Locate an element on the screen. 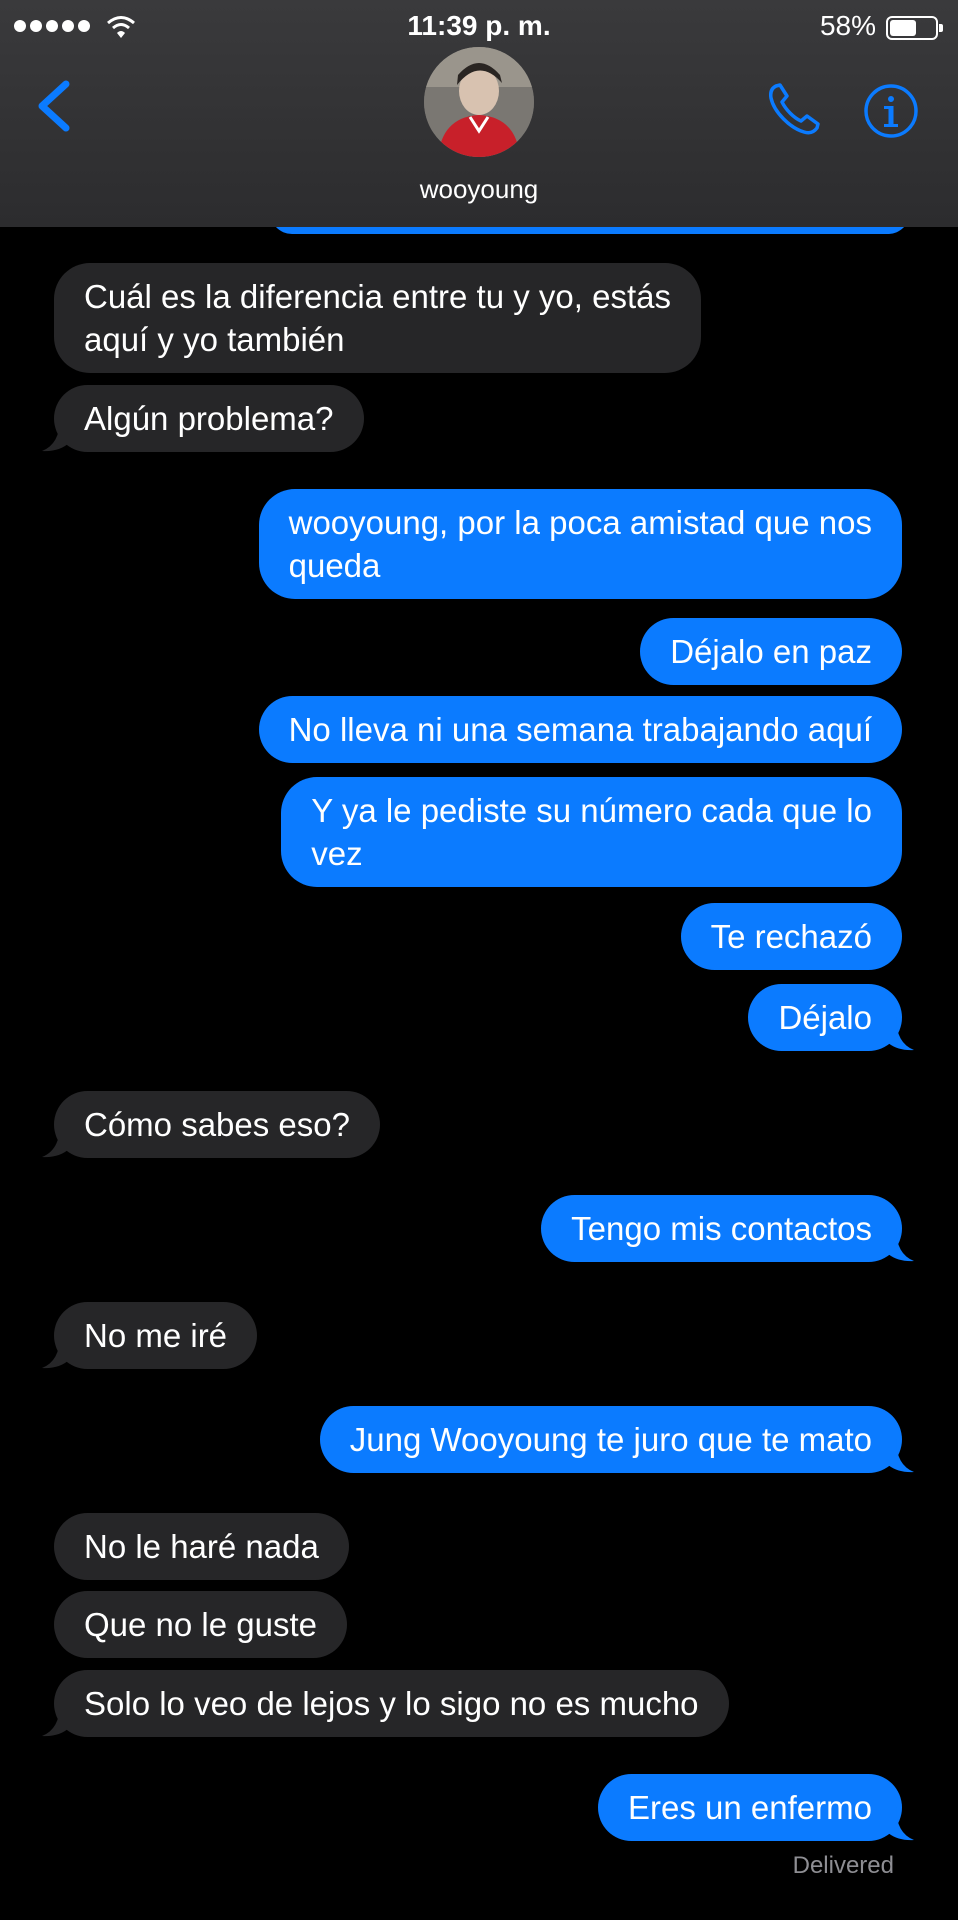 The width and height of the screenshot is (958, 1920). info-button is located at coordinates (891, 111).